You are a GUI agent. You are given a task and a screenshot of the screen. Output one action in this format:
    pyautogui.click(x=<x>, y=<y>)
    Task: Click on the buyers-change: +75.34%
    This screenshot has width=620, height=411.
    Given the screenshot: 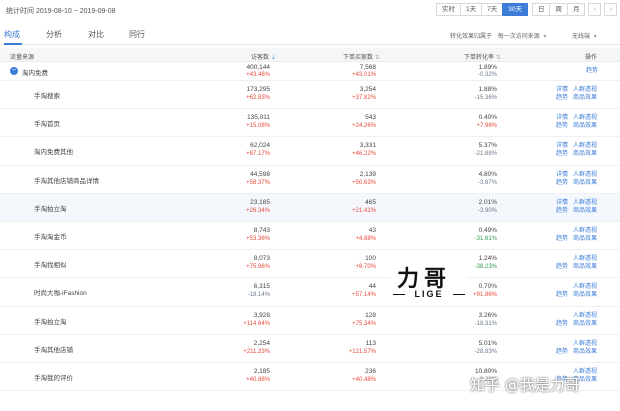 What is the action you would take?
    pyautogui.click(x=364, y=323)
    